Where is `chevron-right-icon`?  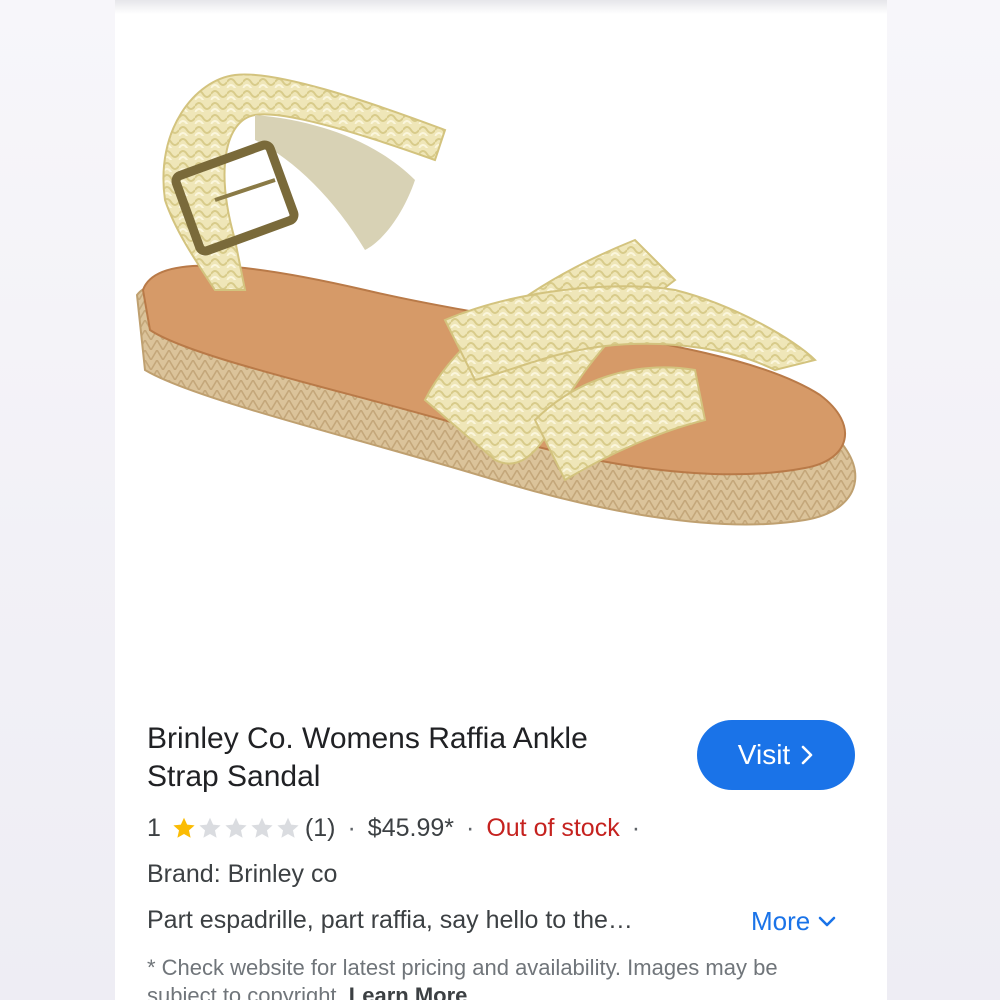 chevron-right-icon is located at coordinates (807, 755).